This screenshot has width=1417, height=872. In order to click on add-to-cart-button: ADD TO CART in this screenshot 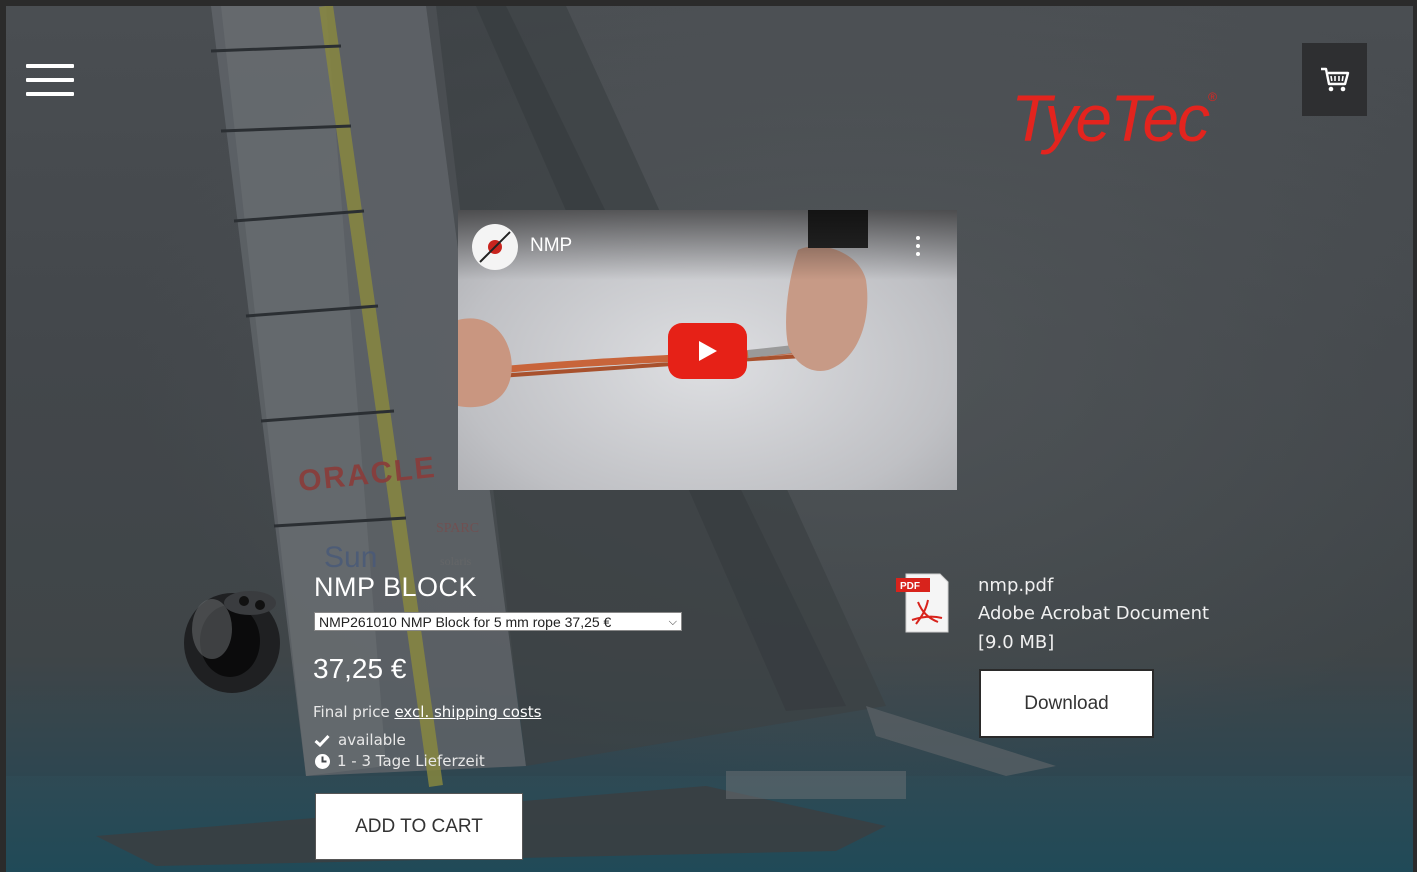, I will do `click(419, 826)`.